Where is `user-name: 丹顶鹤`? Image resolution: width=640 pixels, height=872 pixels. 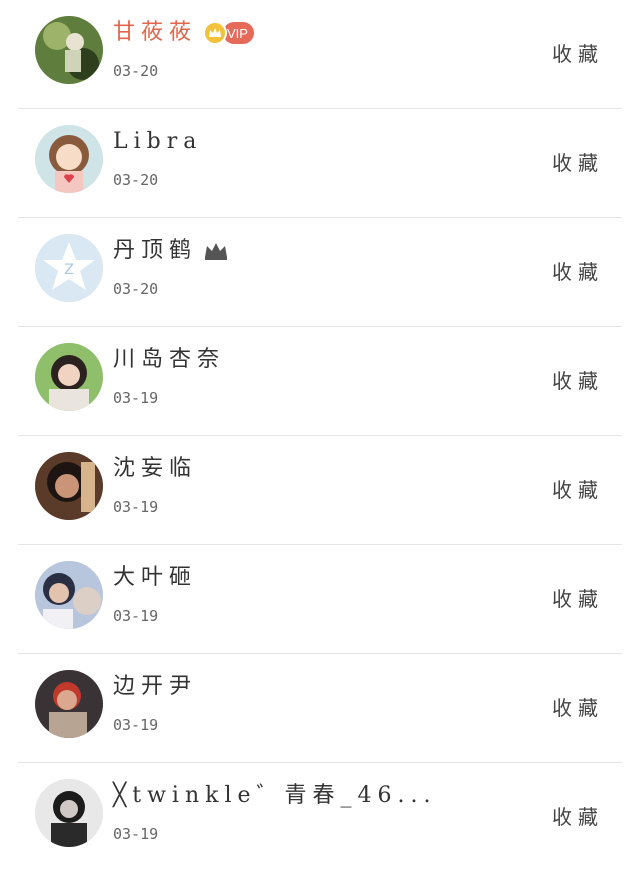 user-name: 丹顶鹤 is located at coordinates (155, 250).